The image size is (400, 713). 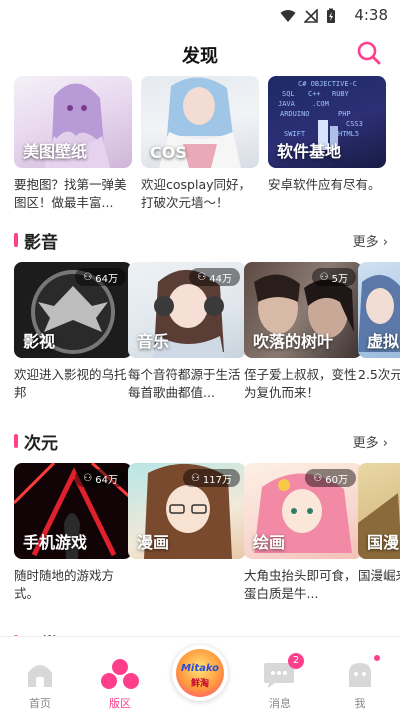 What do you see at coordinates (220, 279) in the screenshot?
I see `member-count: 44万` at bounding box center [220, 279].